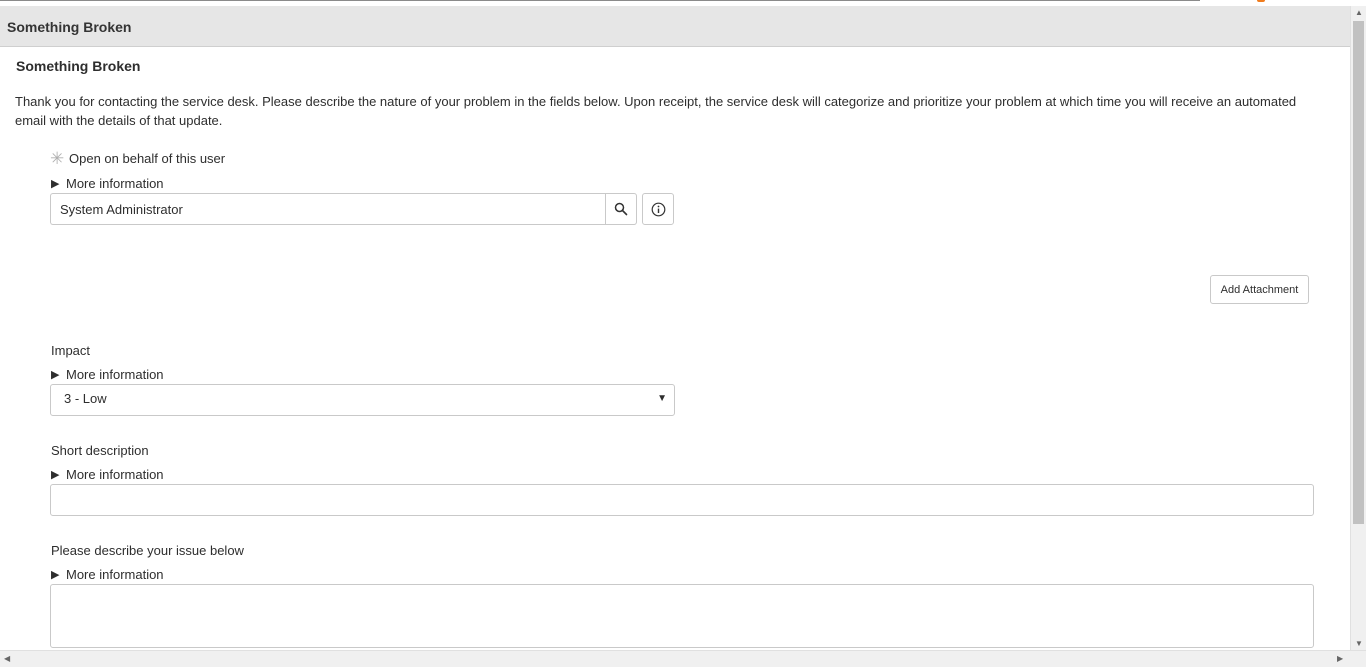 This screenshot has width=1366, height=667. Describe the element at coordinates (1261, 1) in the screenshot. I see `notification-mark` at that location.